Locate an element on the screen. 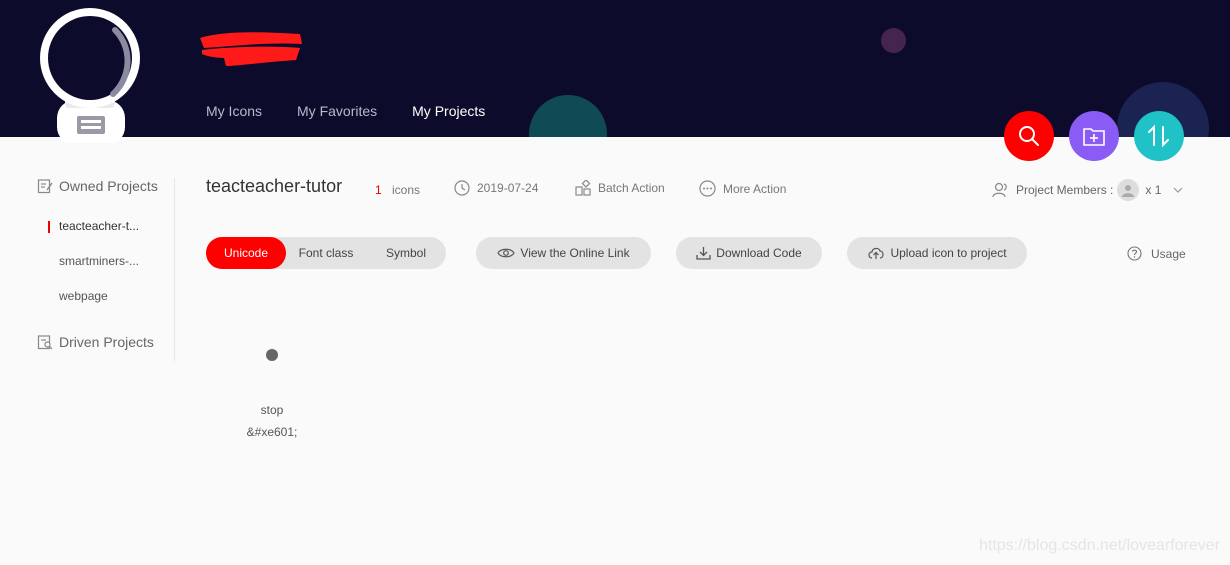 The height and width of the screenshot is (565, 1230). download-icon is located at coordinates (703, 253).